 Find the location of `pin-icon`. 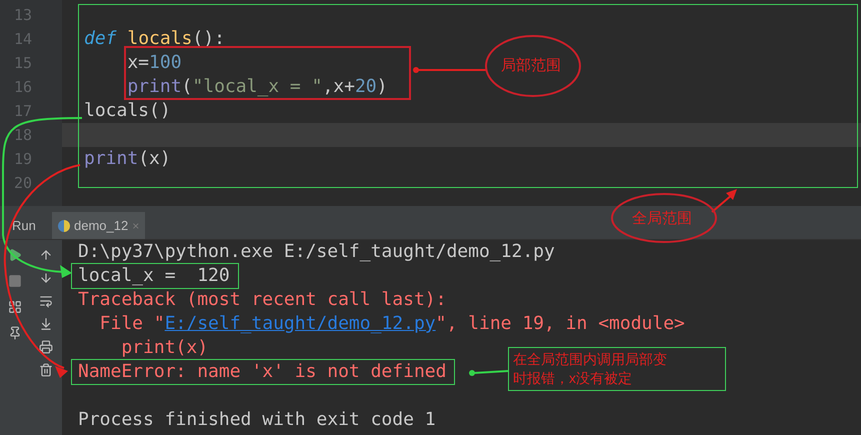

pin-icon is located at coordinates (15, 333).